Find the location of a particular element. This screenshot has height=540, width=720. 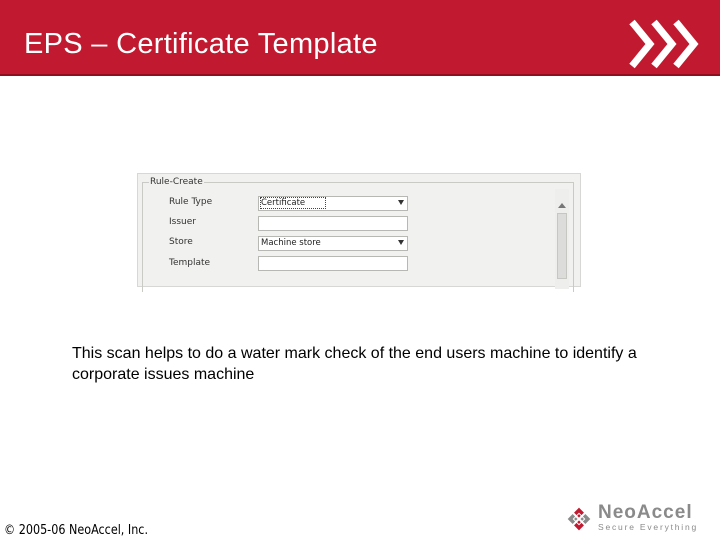

store-label: Store is located at coordinates (181, 242).